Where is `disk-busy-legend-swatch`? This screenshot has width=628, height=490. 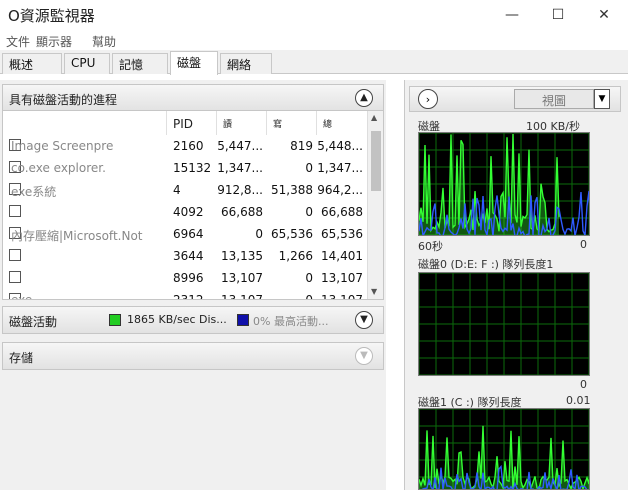 disk-busy-legend-swatch is located at coordinates (243, 320).